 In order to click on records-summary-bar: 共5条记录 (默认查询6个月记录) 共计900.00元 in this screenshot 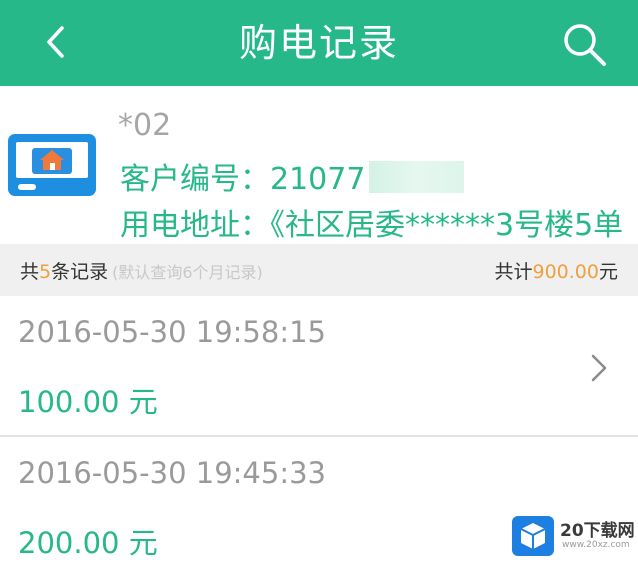, I will do `click(319, 270)`.